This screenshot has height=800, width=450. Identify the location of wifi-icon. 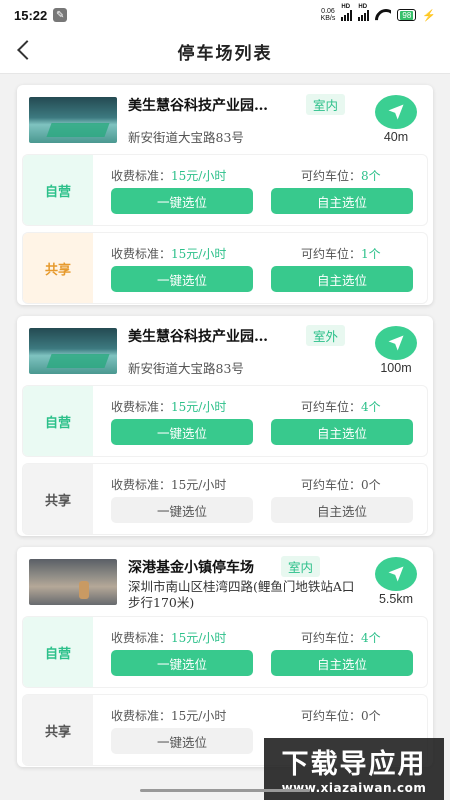
(383, 15).